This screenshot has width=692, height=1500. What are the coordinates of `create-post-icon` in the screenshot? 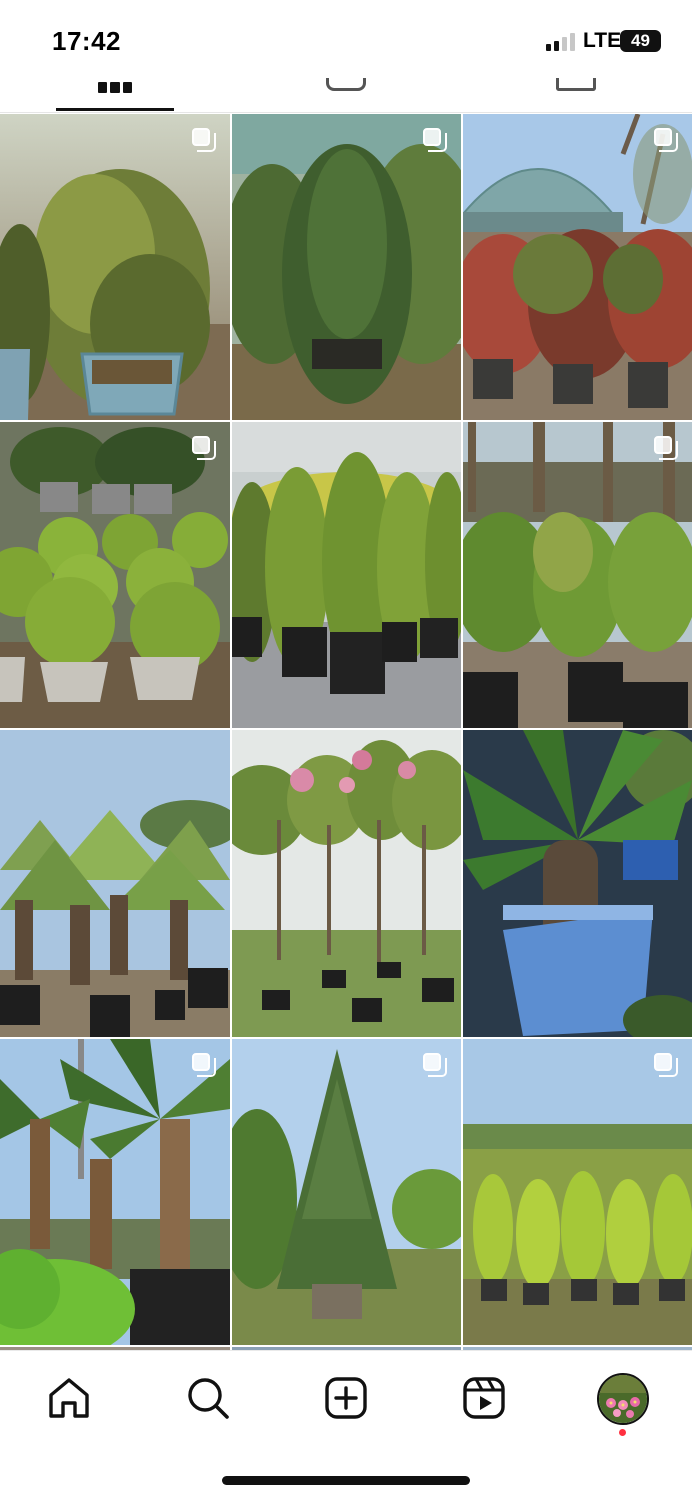 It's located at (346, 1398).